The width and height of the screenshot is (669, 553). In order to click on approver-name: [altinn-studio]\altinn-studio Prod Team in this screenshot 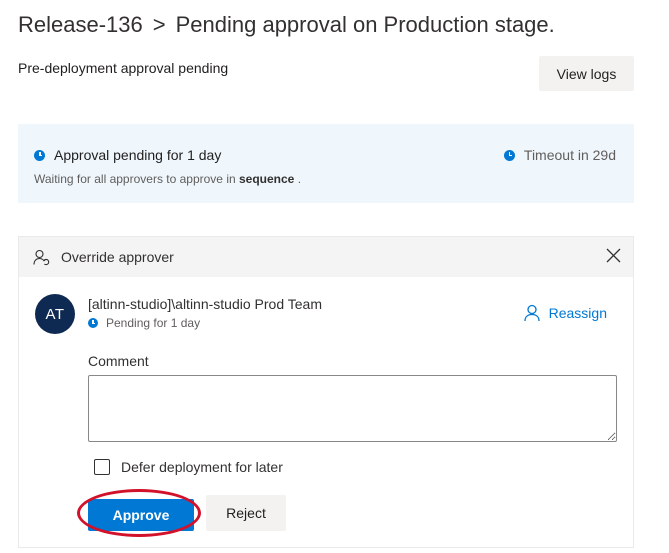, I will do `click(205, 304)`.